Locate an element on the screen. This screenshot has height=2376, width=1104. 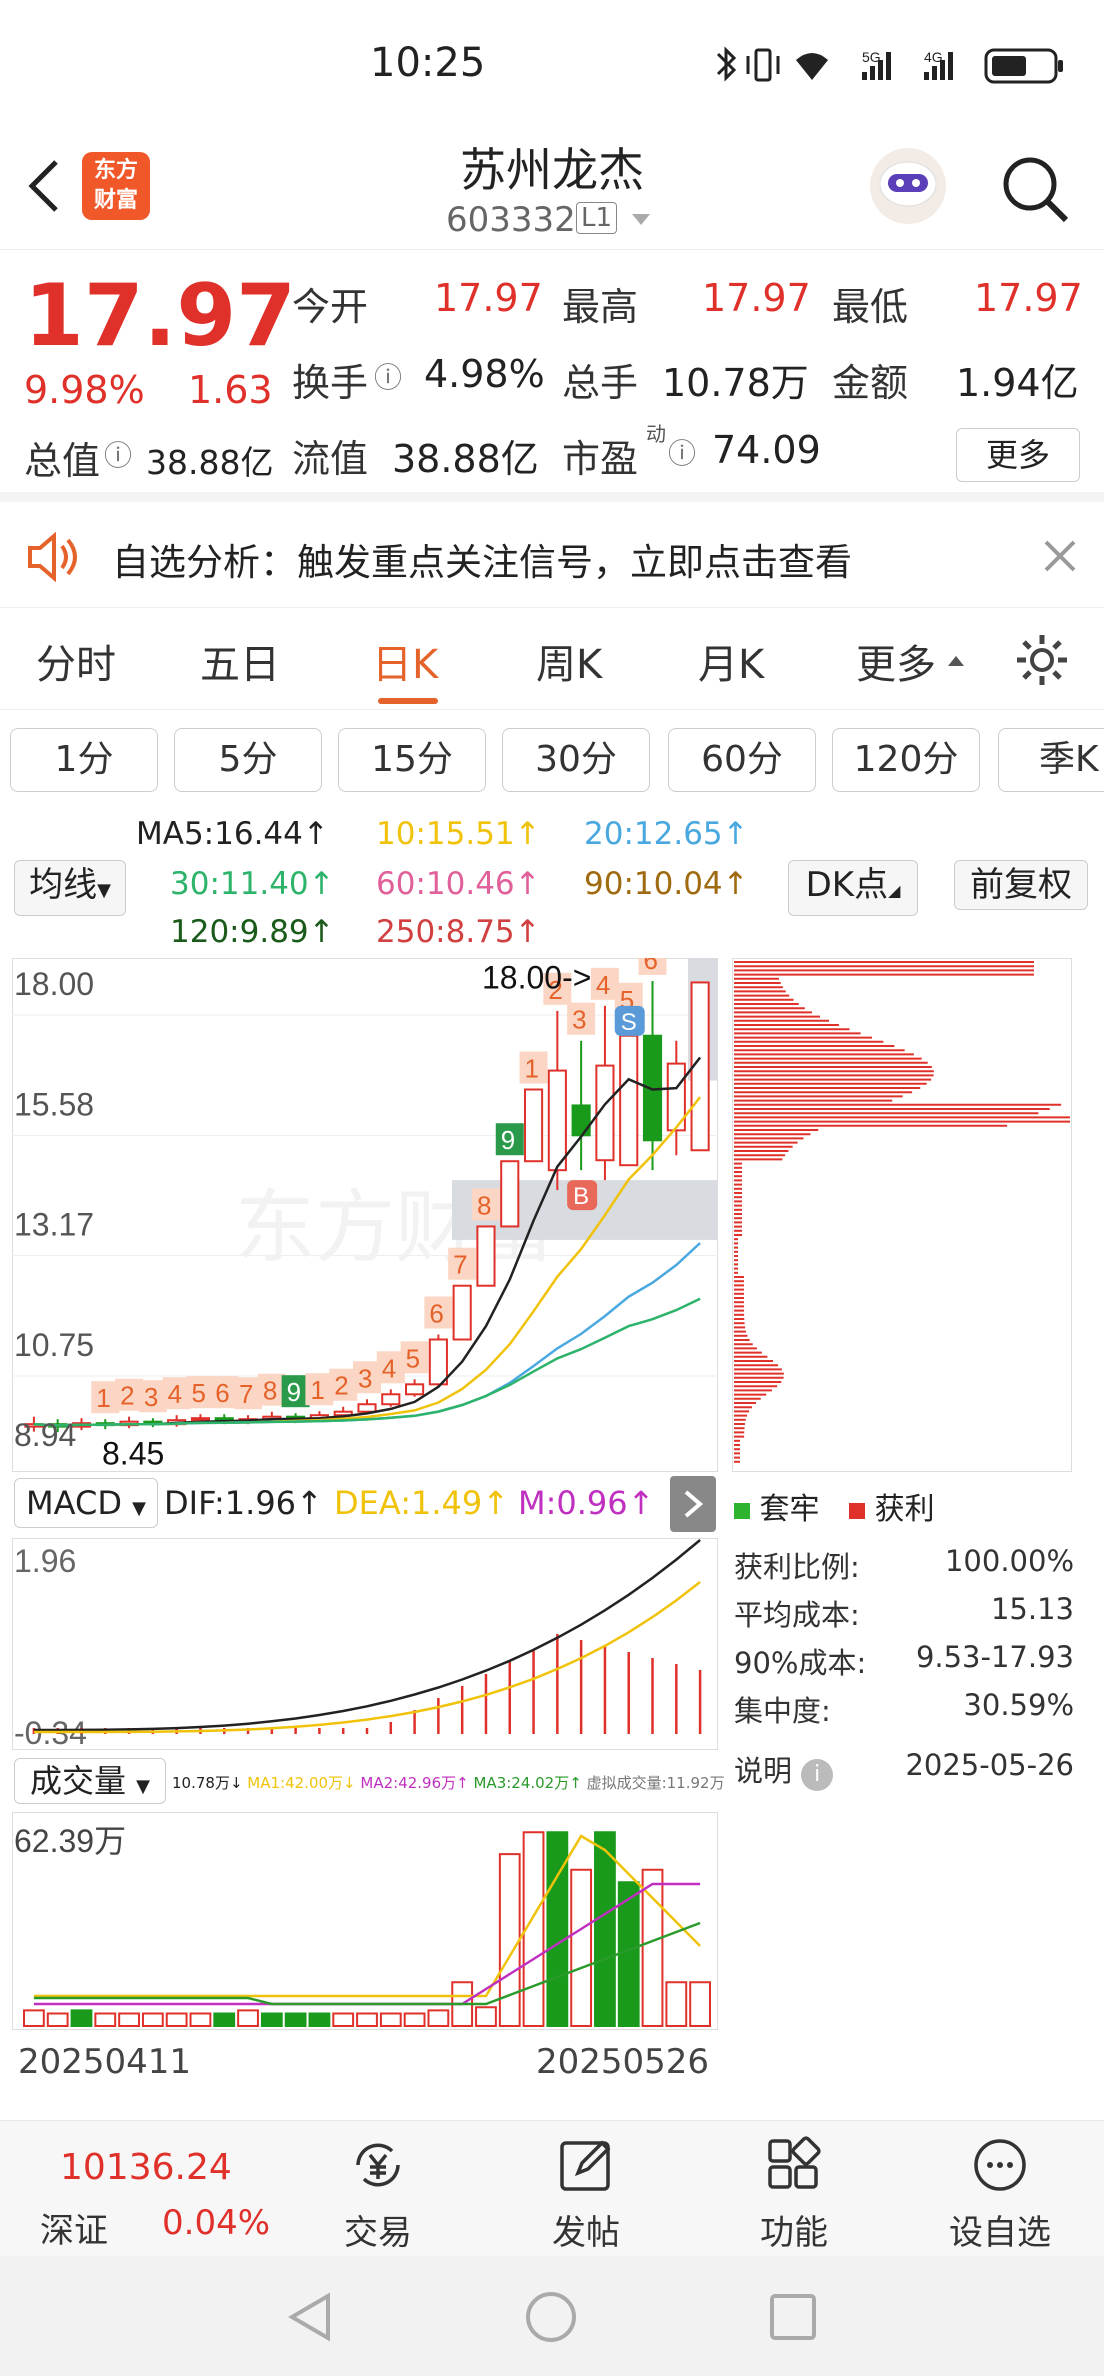
info-circle-icon: i is located at coordinates (817, 1775).